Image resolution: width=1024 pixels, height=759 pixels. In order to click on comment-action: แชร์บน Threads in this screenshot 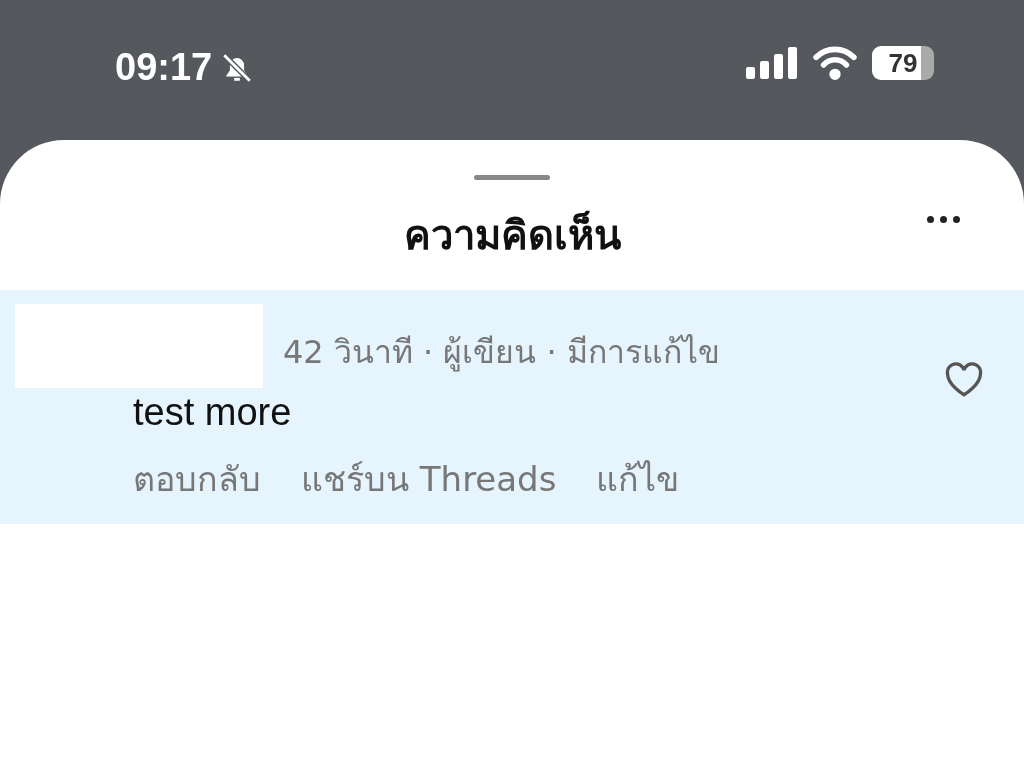, I will do `click(429, 479)`.